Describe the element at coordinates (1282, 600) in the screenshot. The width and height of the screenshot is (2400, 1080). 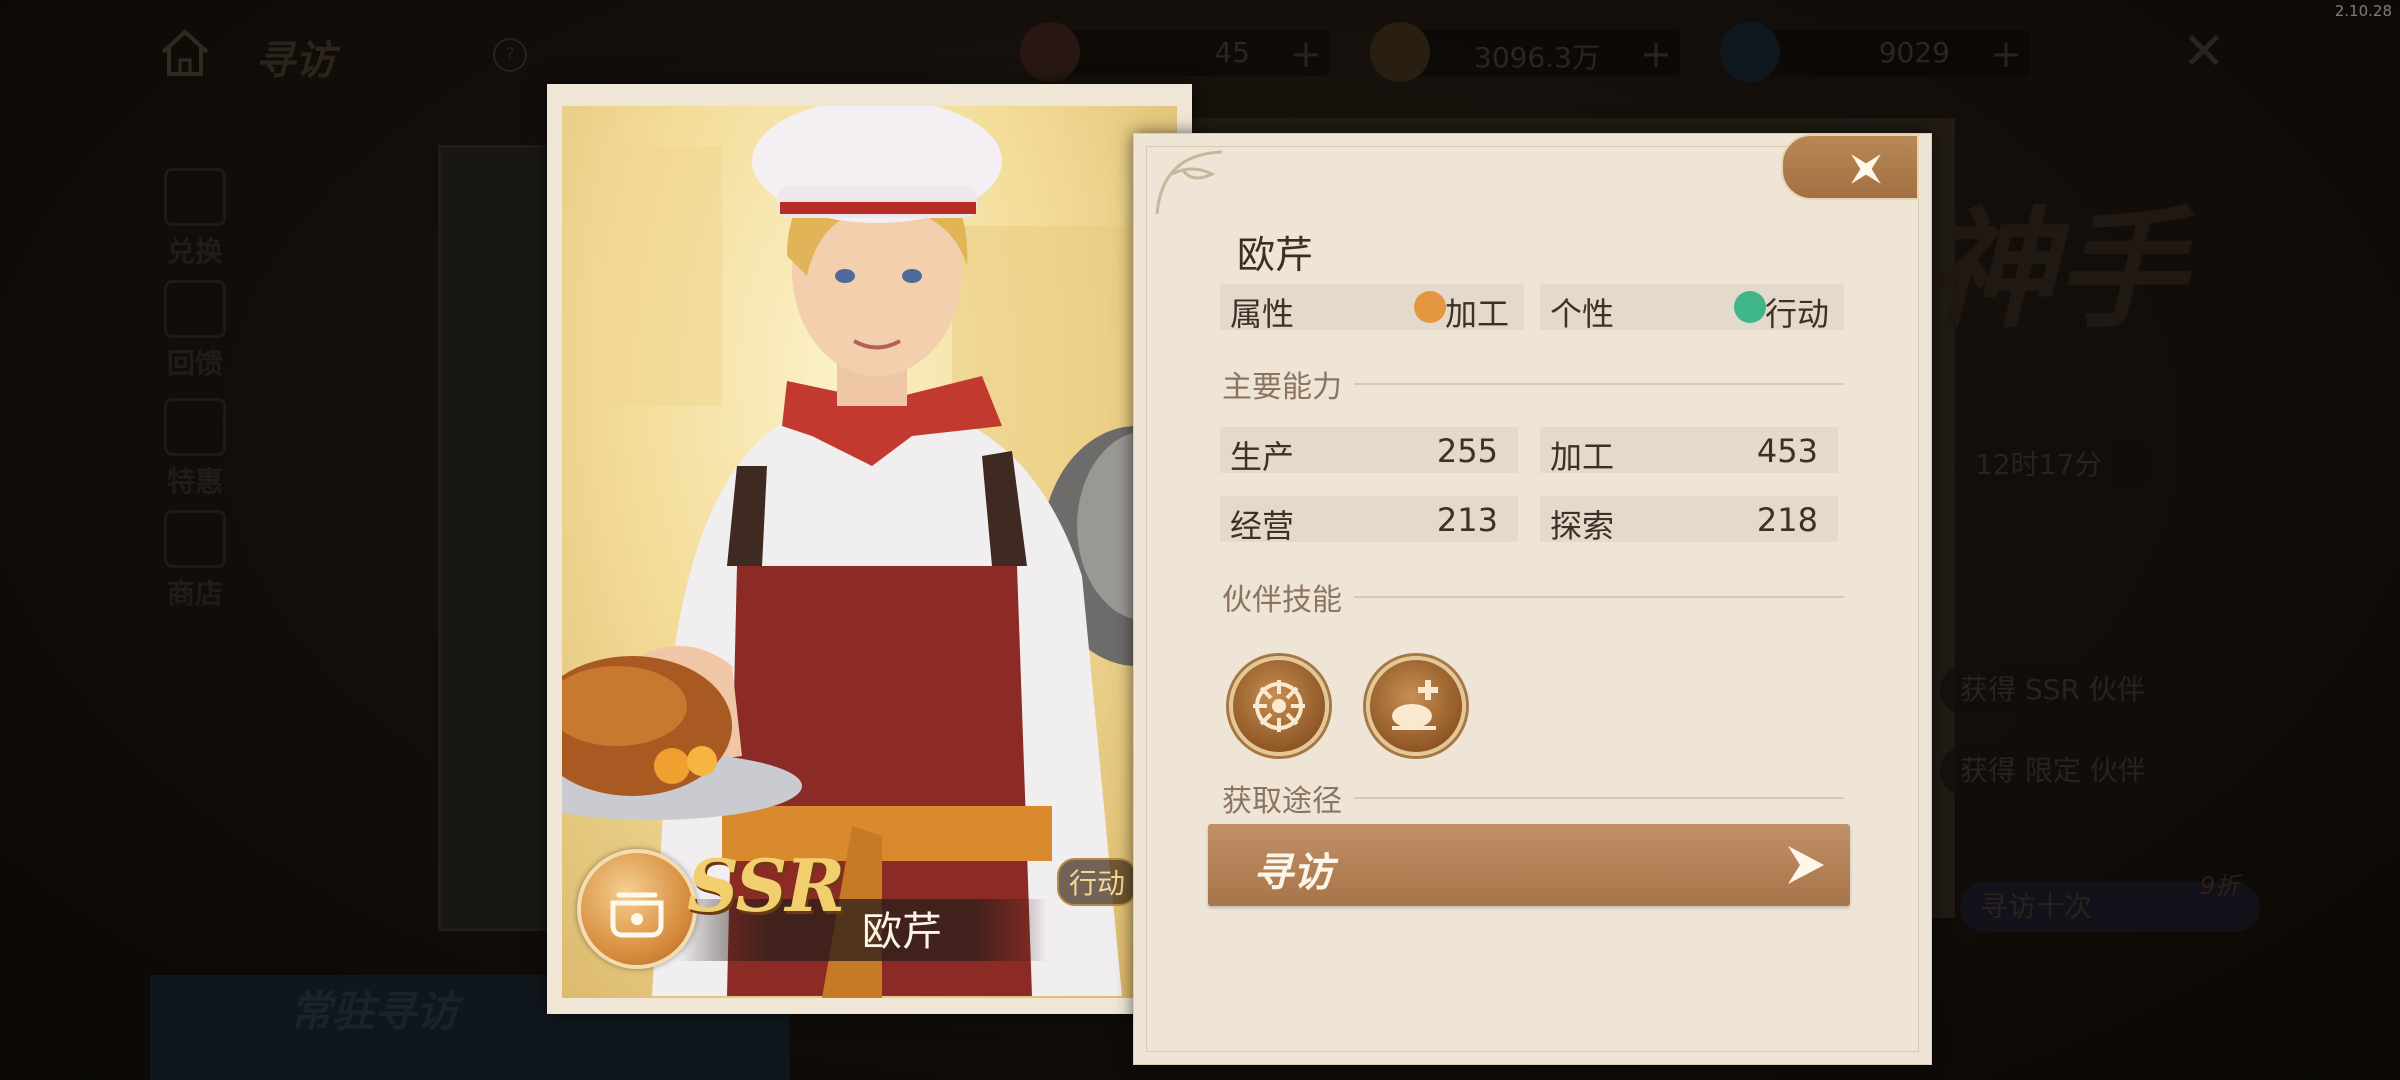
I see `skills-section-title: 伙伴技能` at that location.